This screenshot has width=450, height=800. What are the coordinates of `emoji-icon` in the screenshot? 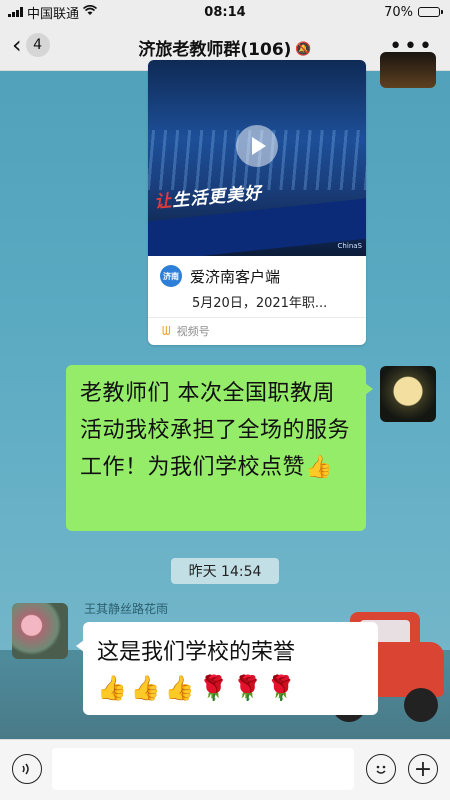 It's located at (381, 769).